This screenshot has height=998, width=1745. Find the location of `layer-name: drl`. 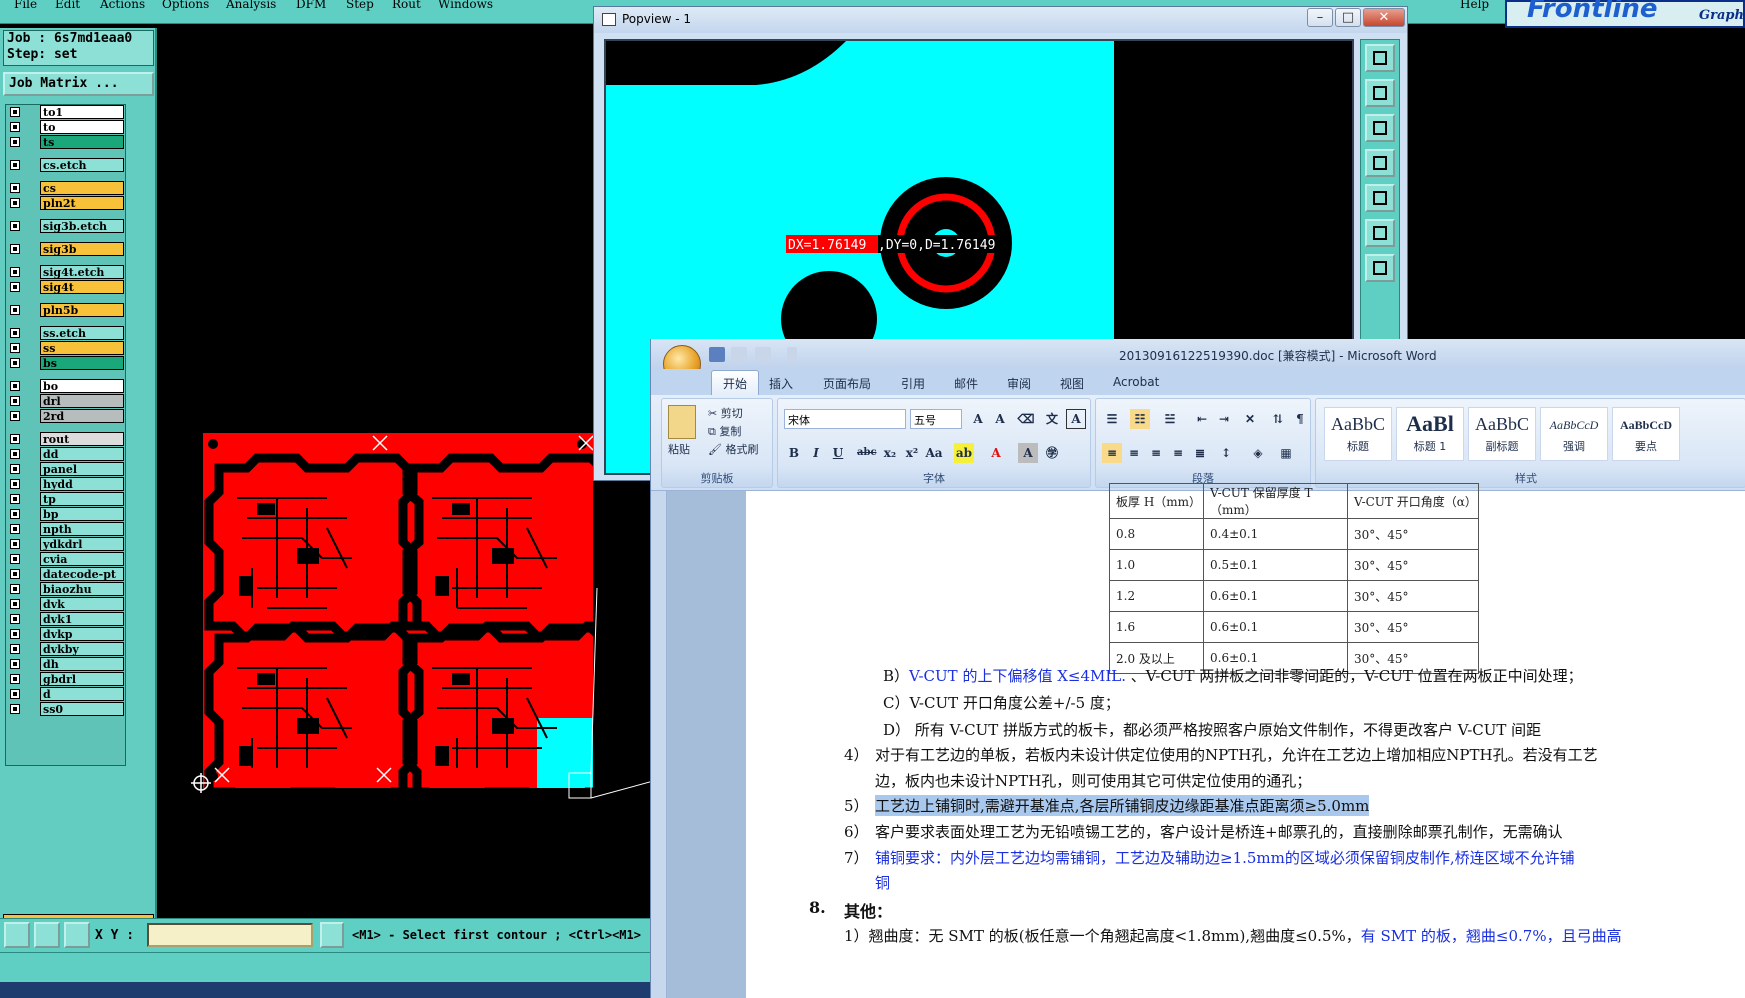

layer-name: drl is located at coordinates (82, 401).